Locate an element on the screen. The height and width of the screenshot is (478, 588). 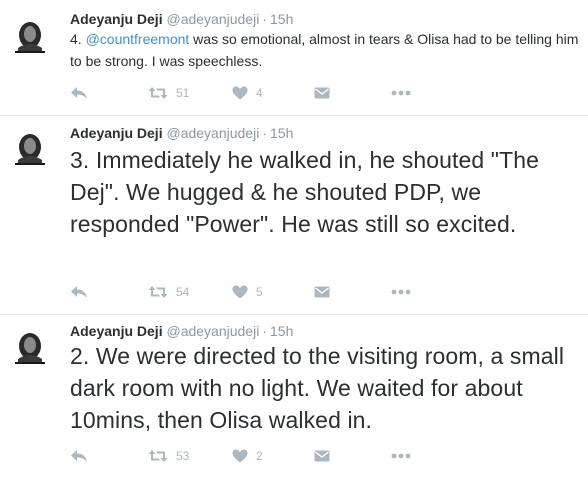
tweet-text-prefix: 4. is located at coordinates (78, 39).